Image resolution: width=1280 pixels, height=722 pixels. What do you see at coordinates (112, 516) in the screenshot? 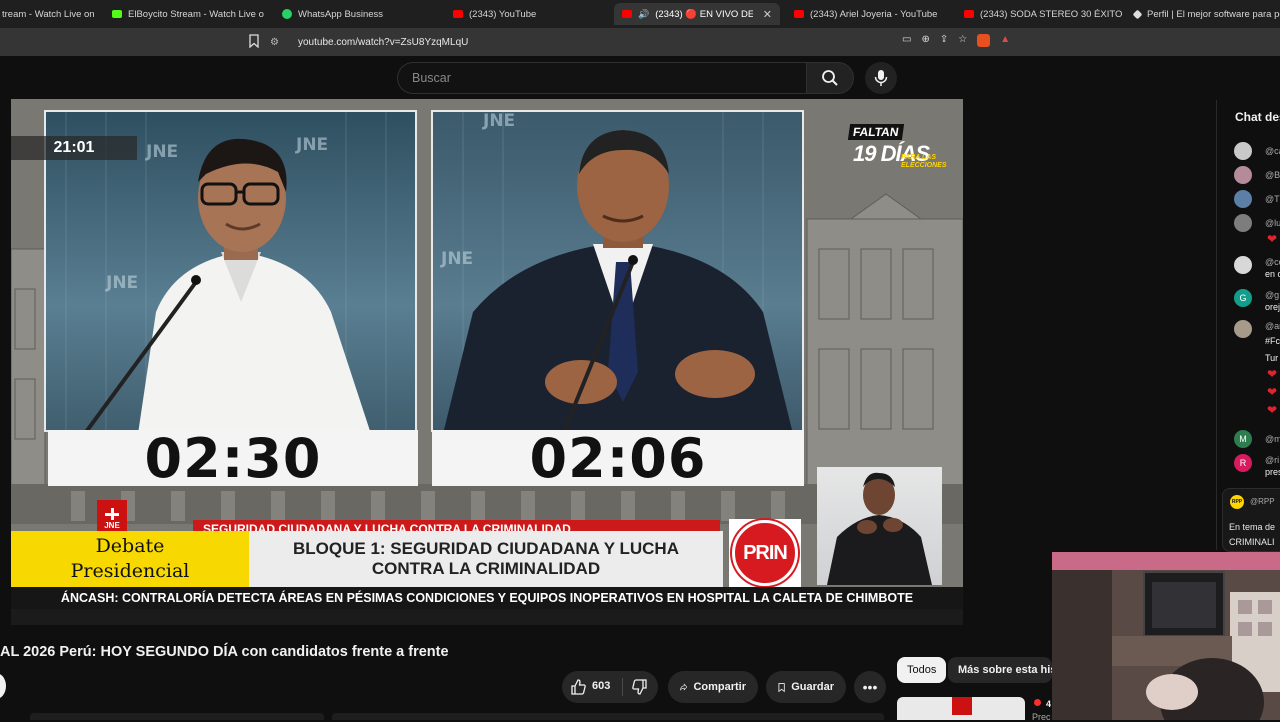
I see `jne-logo: JNE` at bounding box center [112, 516].